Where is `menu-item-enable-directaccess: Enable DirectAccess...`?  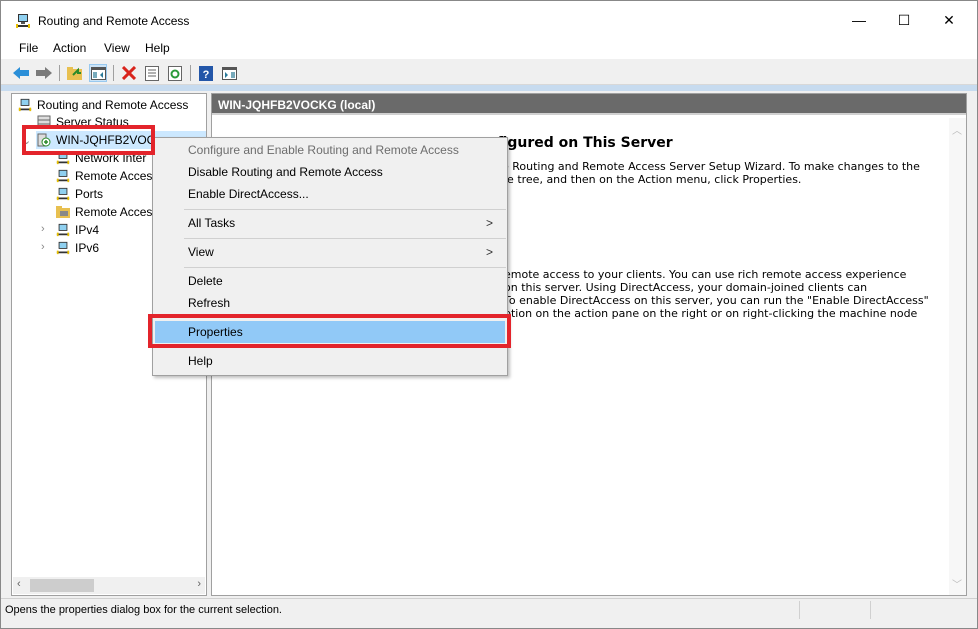 menu-item-enable-directaccess: Enable DirectAccess... is located at coordinates (330, 194).